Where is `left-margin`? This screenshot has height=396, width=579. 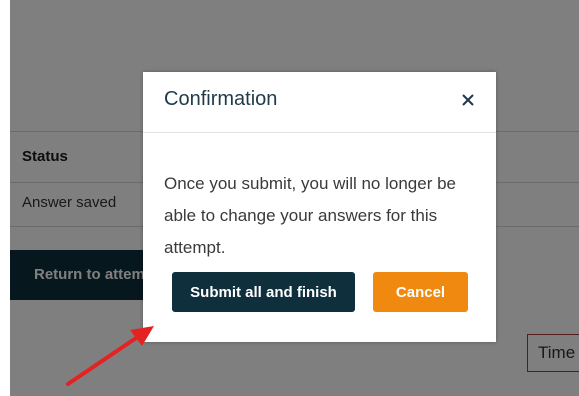 left-margin is located at coordinates (5, 198).